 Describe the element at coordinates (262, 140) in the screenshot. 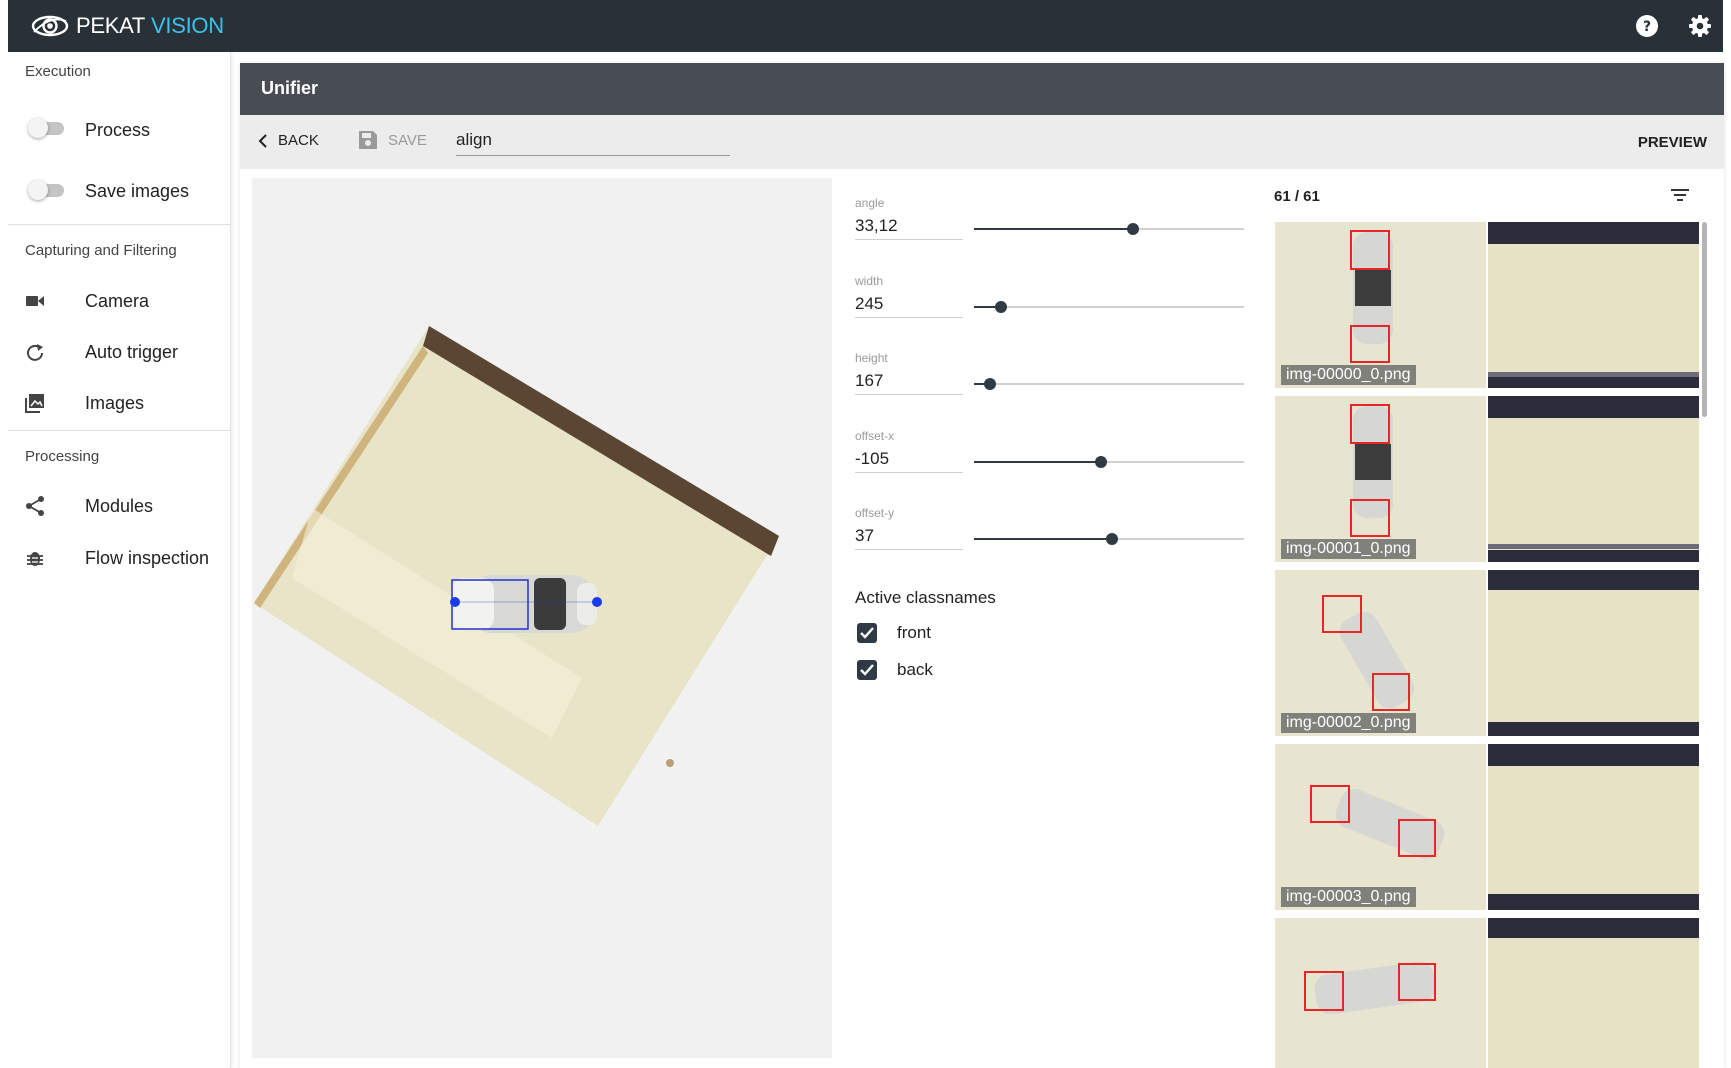

I see `chevron-left-icon` at that location.